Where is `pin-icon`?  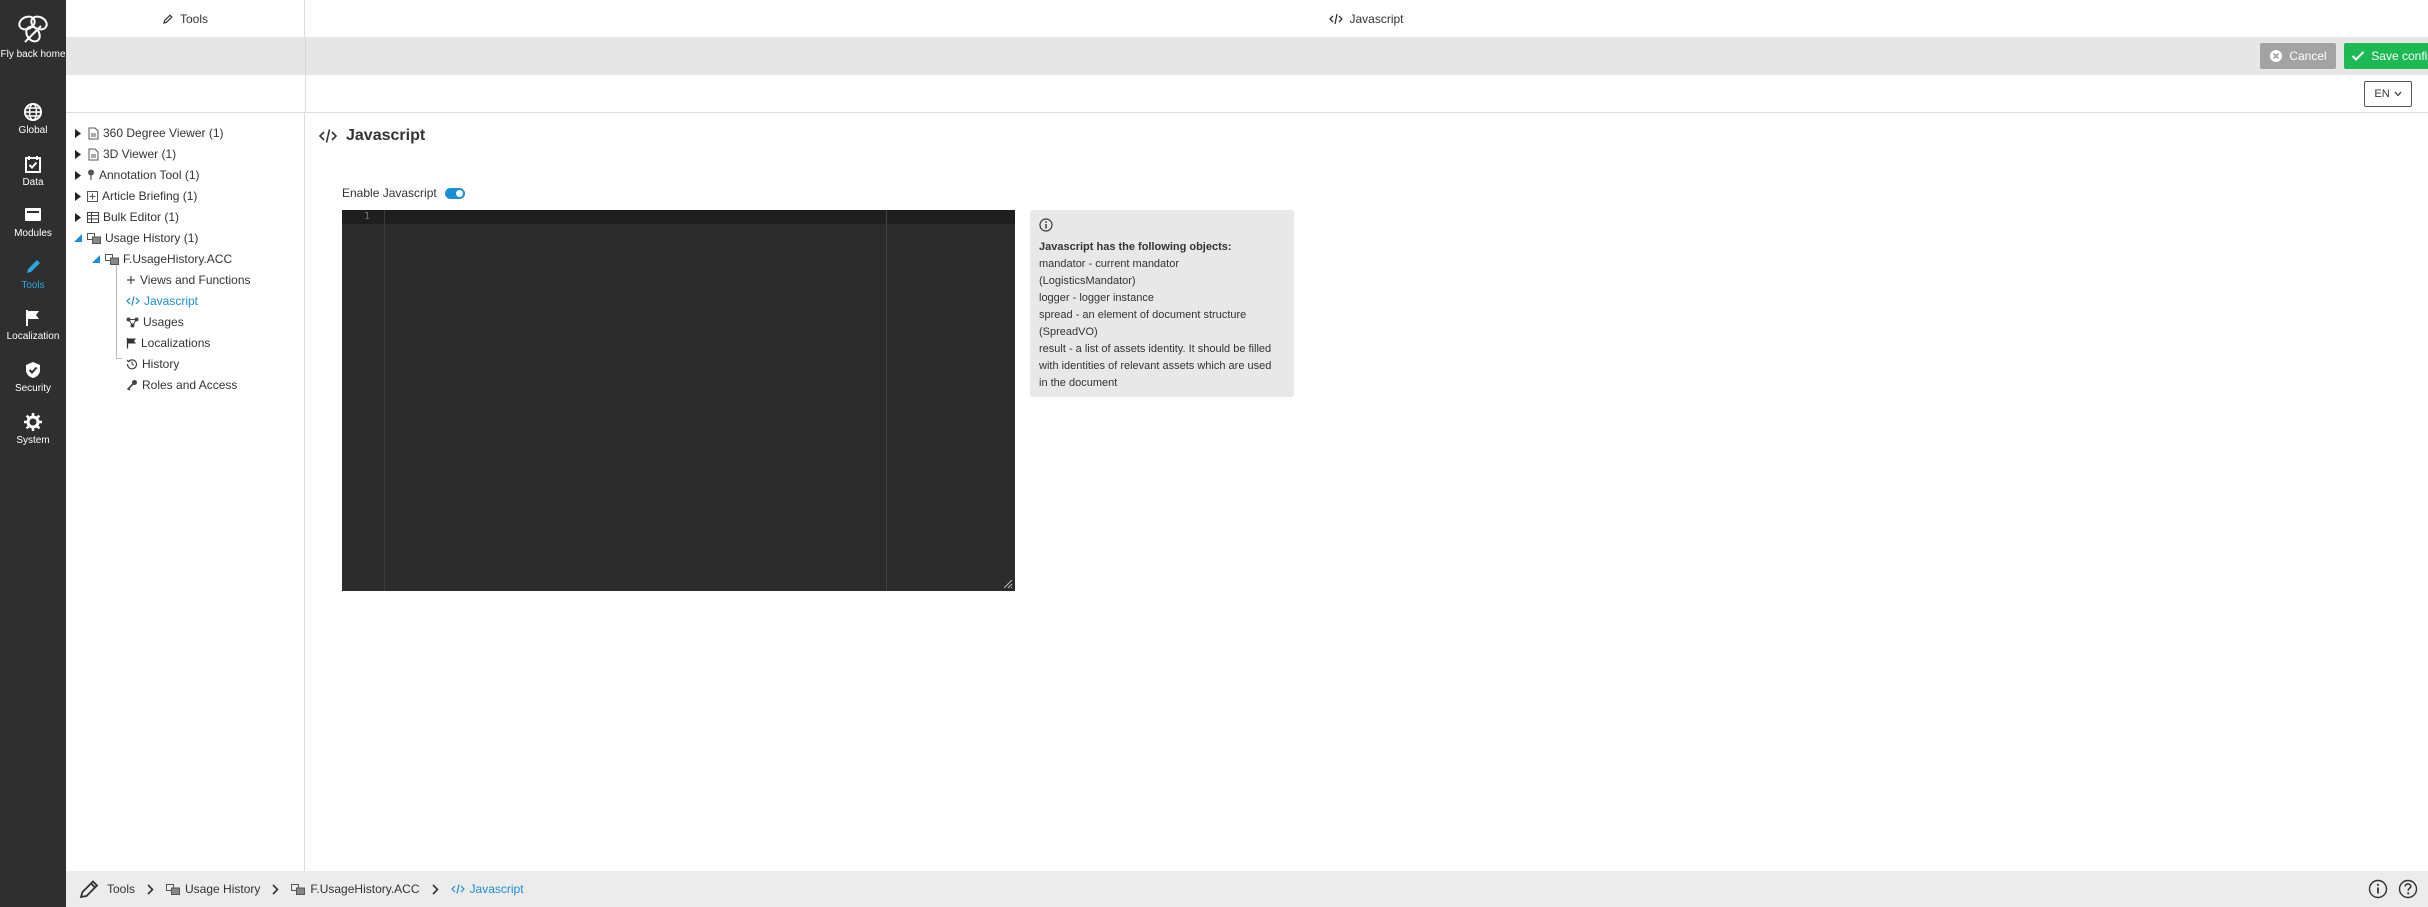 pin-icon is located at coordinates (91, 175).